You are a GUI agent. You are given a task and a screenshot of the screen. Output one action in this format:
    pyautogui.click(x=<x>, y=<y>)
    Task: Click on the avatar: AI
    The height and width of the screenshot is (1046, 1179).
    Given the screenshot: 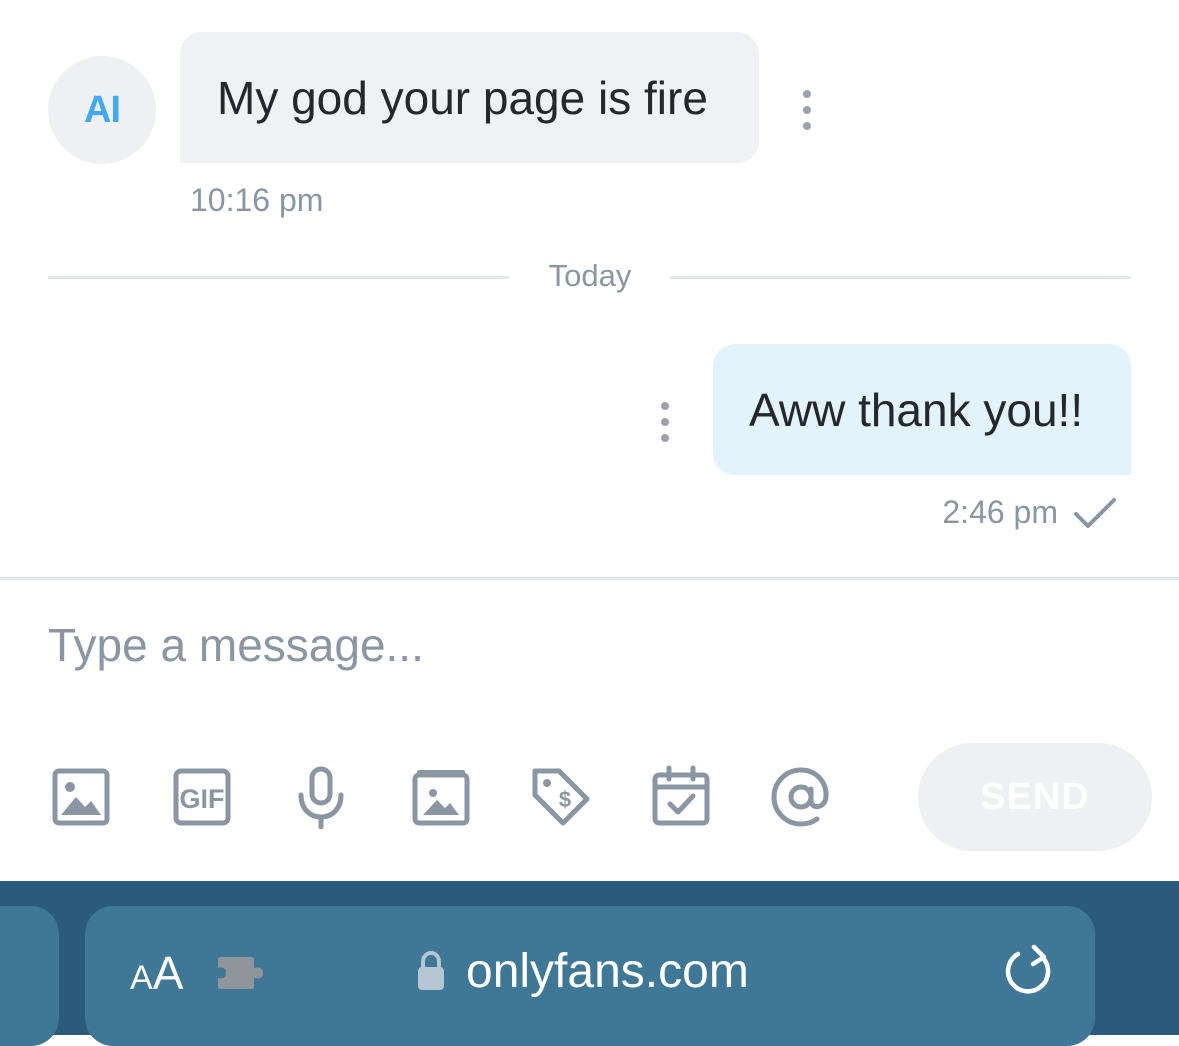 What is the action you would take?
    pyautogui.click(x=102, y=110)
    